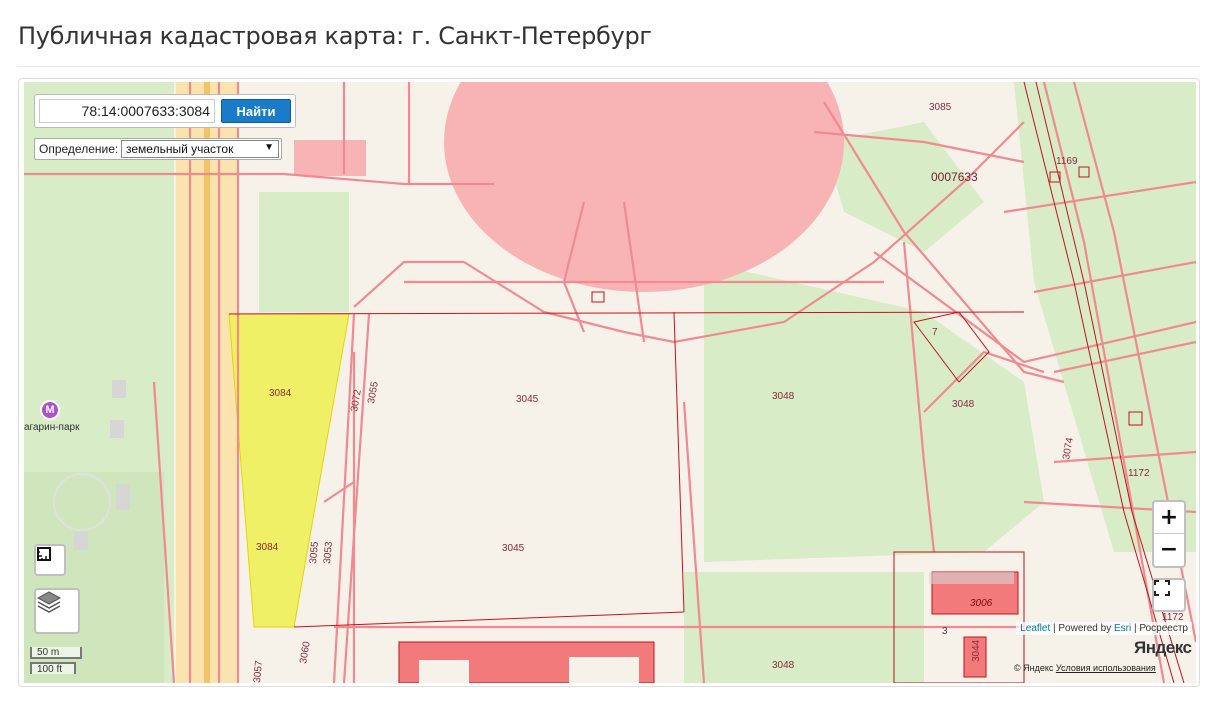 The image size is (1218, 703). Describe the element at coordinates (304, 252) in the screenshot. I see `green-strip` at that location.